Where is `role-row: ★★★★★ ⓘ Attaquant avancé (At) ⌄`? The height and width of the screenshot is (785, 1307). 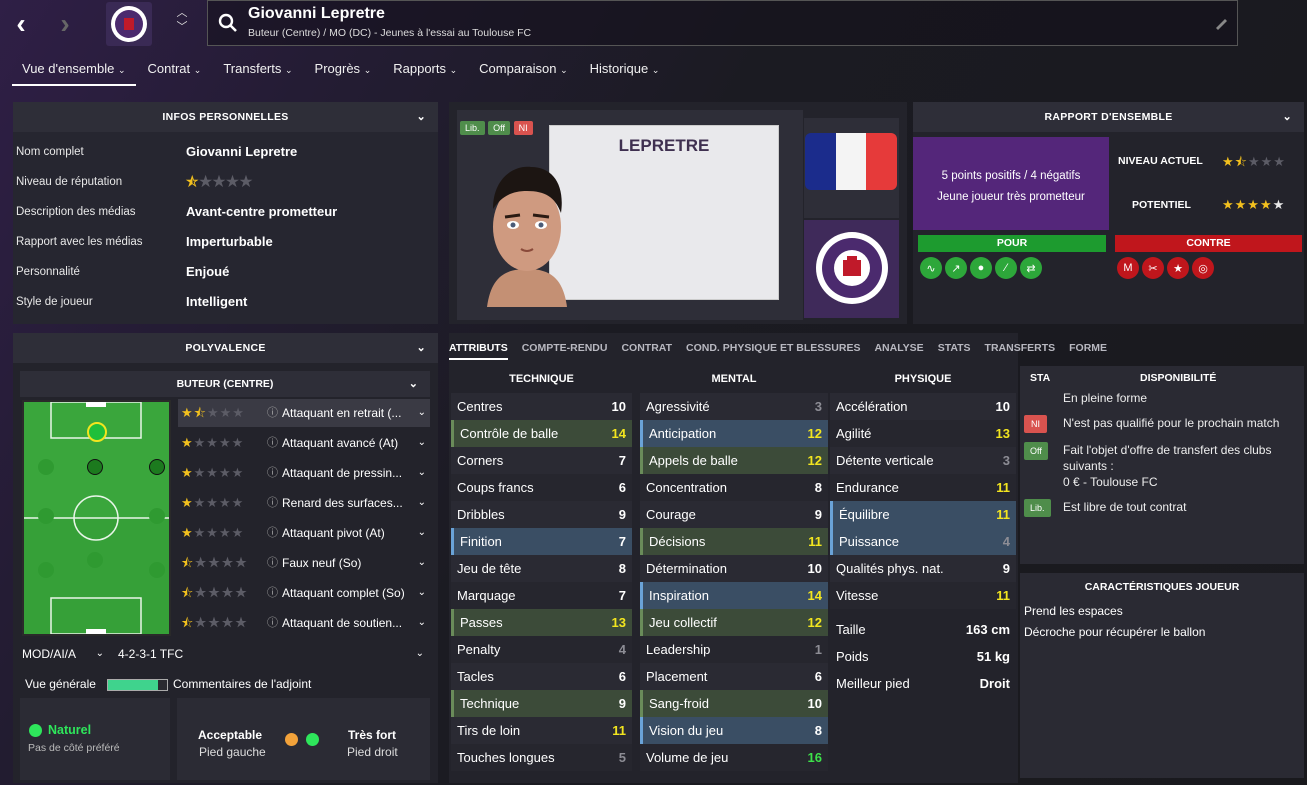 role-row: ★★★★★ ⓘ Attaquant avancé (At) ⌄ is located at coordinates (304, 443).